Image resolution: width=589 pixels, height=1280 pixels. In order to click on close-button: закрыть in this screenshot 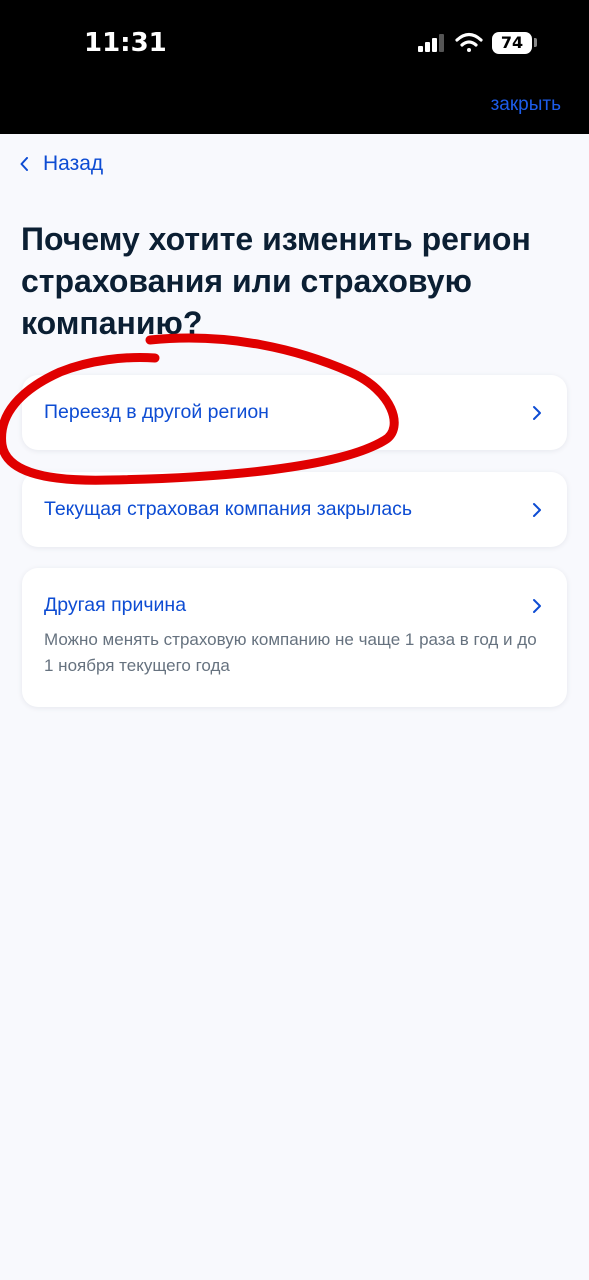, I will do `click(526, 105)`.